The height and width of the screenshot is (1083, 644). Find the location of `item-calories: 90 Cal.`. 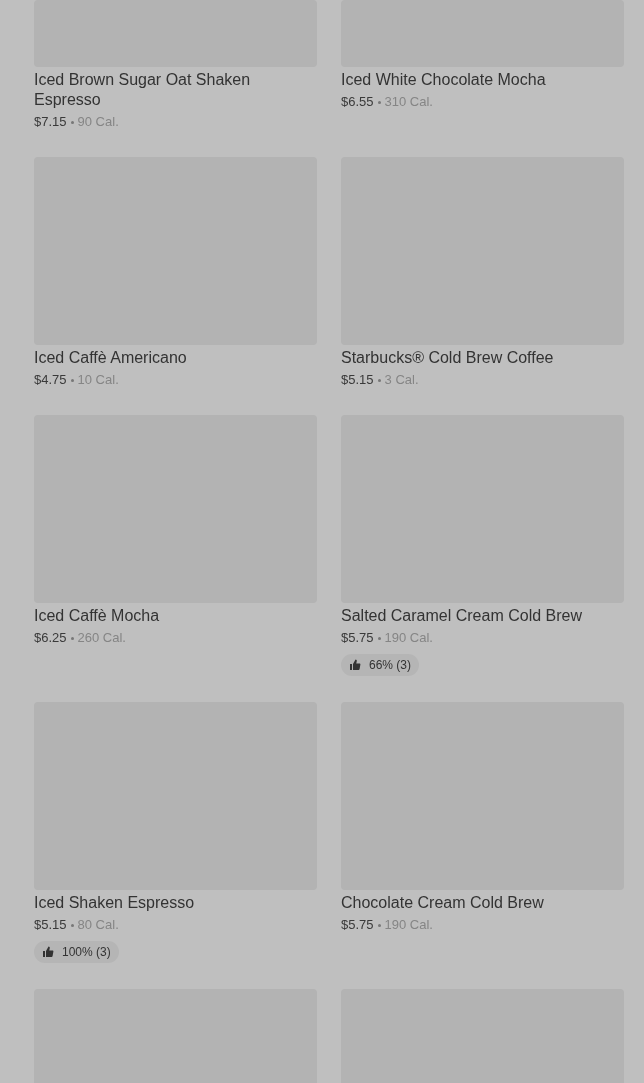

item-calories: 90 Cal. is located at coordinates (98, 122).